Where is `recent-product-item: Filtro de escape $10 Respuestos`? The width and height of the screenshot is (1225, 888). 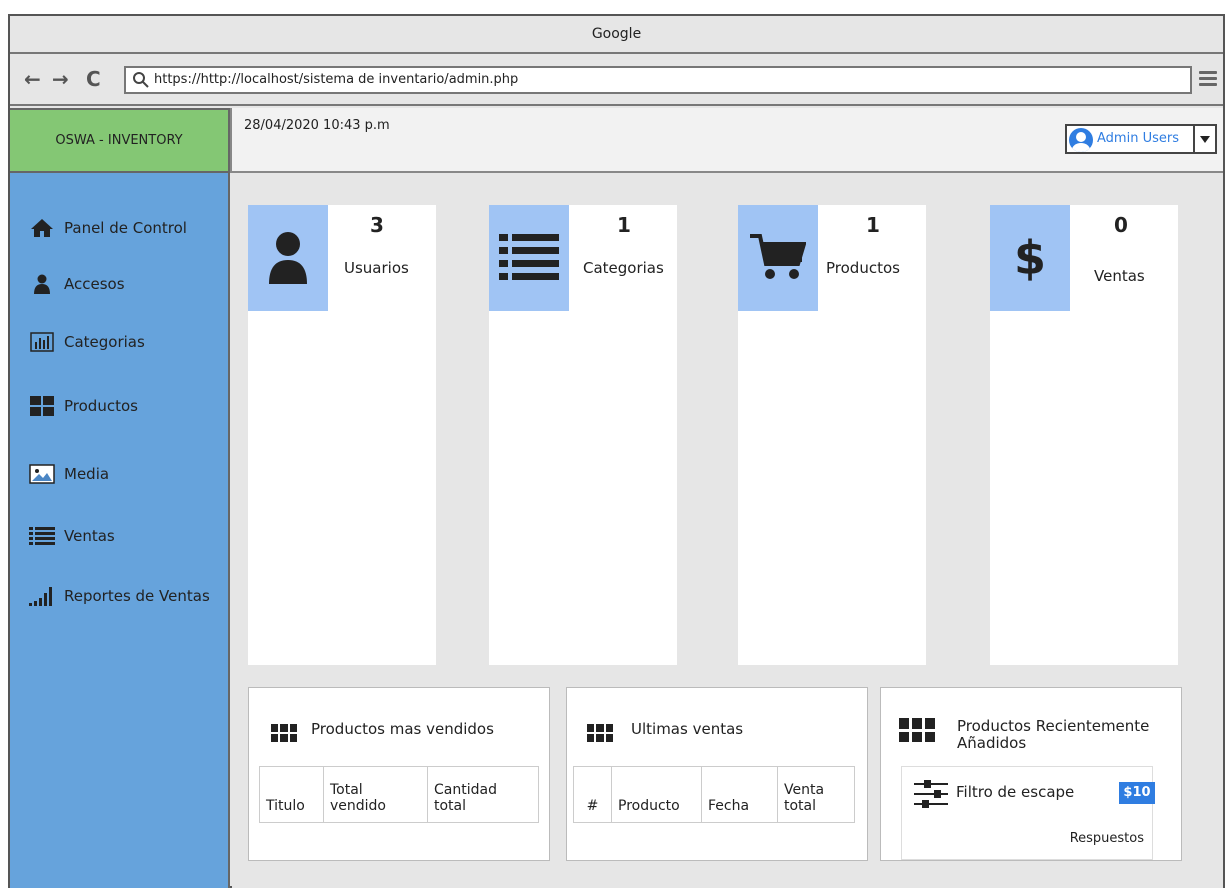 recent-product-item: Filtro de escape $10 Respuestos is located at coordinates (1028, 813).